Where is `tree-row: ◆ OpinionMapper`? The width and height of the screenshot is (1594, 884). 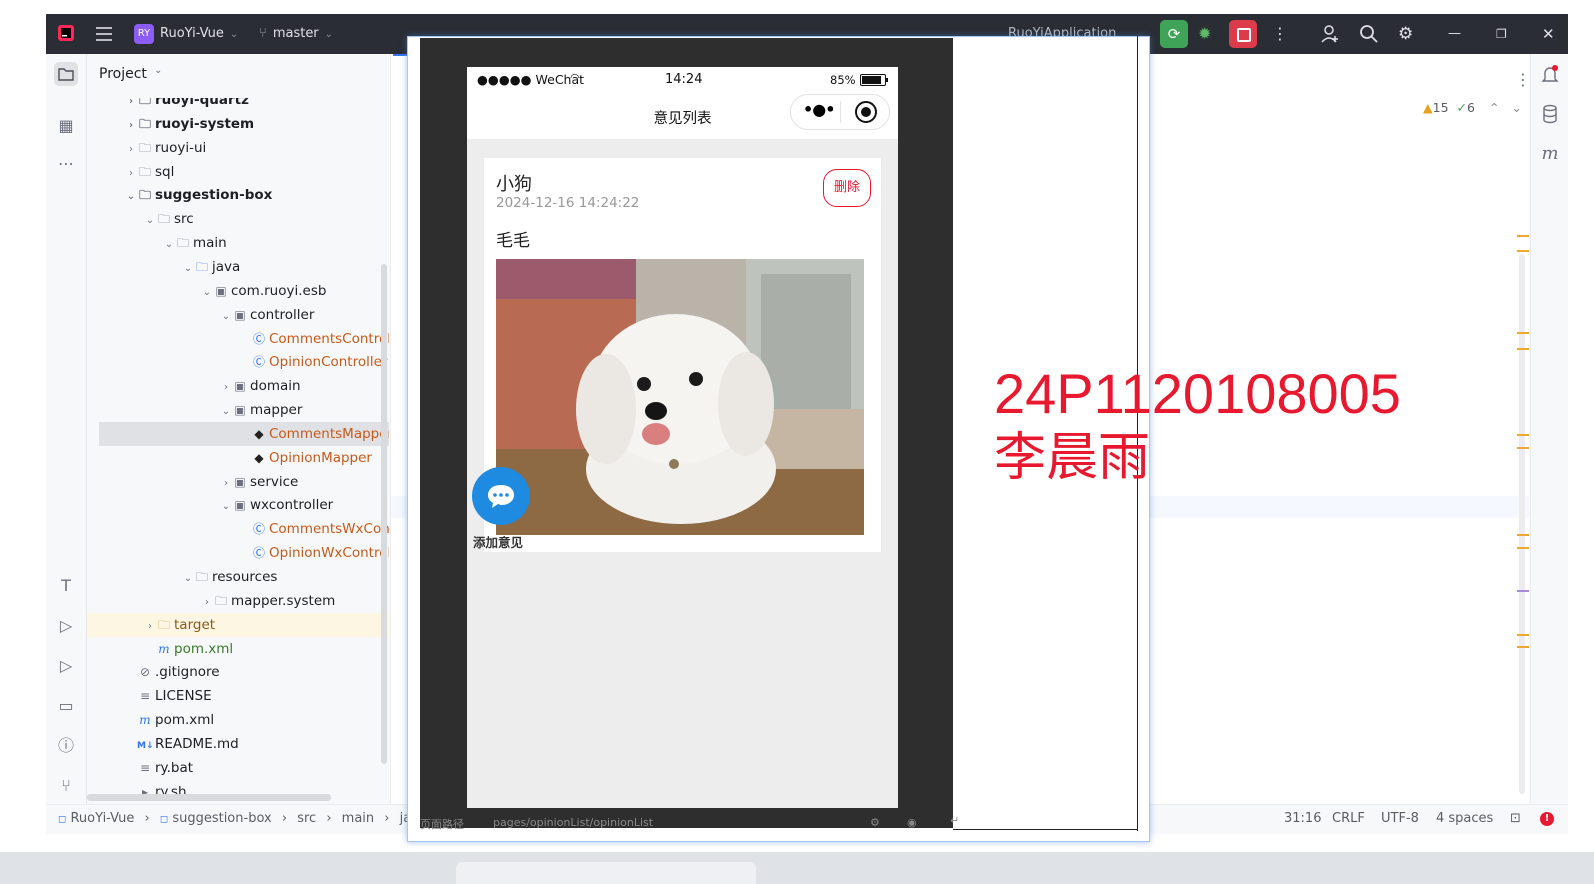
tree-row: ◆ OpinionMapper is located at coordinates (238, 458).